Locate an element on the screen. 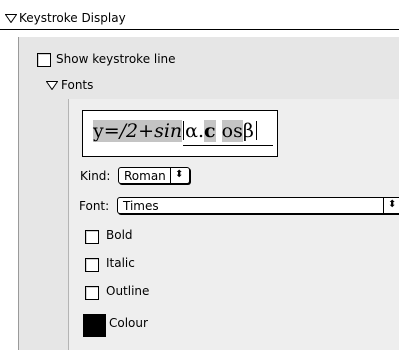 This screenshot has height=350, width=399. underline is located at coordinates (228, 145).